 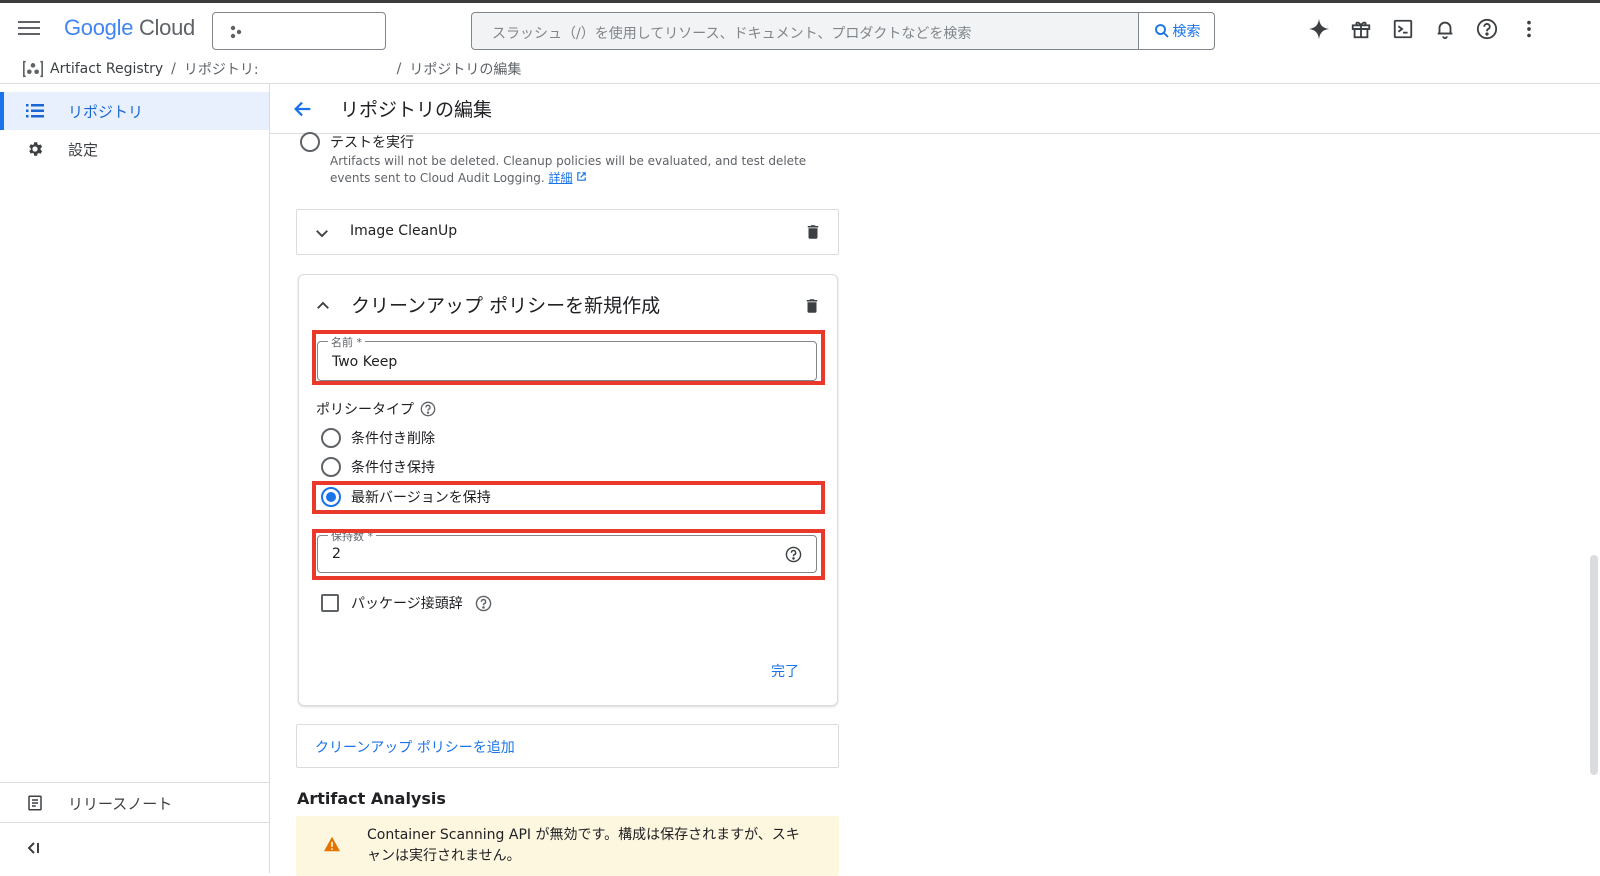 I want to click on sidebar-item-label: リポジトリ, so click(x=106, y=111).